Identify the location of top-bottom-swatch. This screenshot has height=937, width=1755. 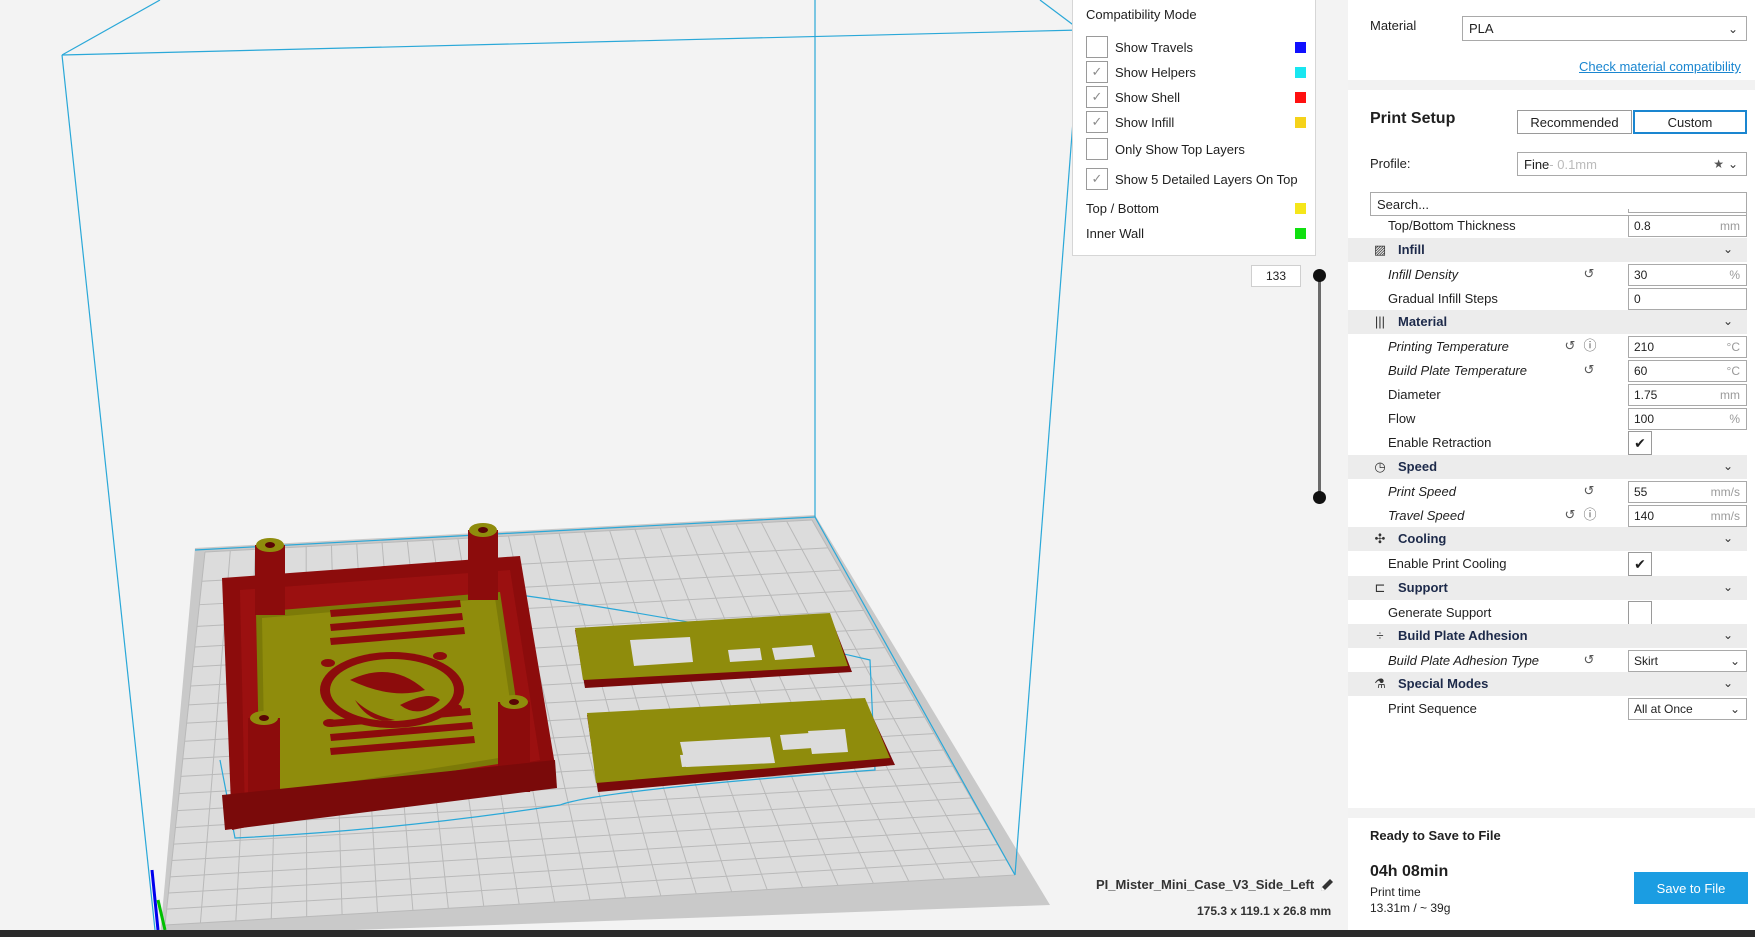
(1300, 208).